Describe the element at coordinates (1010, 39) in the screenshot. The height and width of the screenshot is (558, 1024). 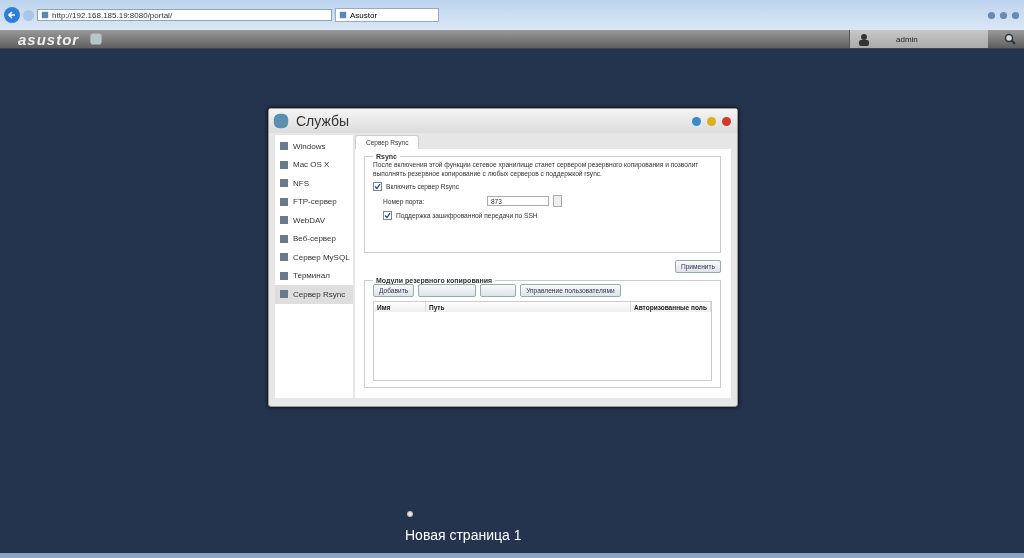
I see `search-icon` at that location.